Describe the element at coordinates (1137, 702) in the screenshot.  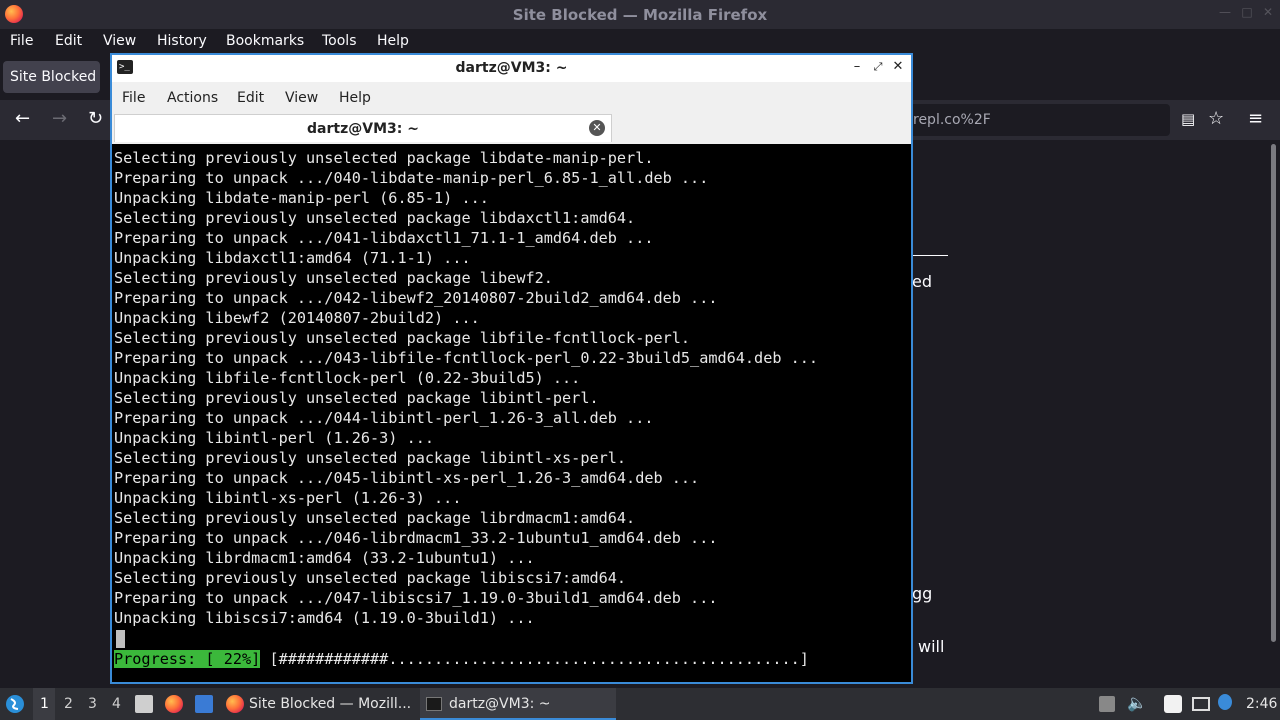
I see `volume-icon: 🔈` at that location.